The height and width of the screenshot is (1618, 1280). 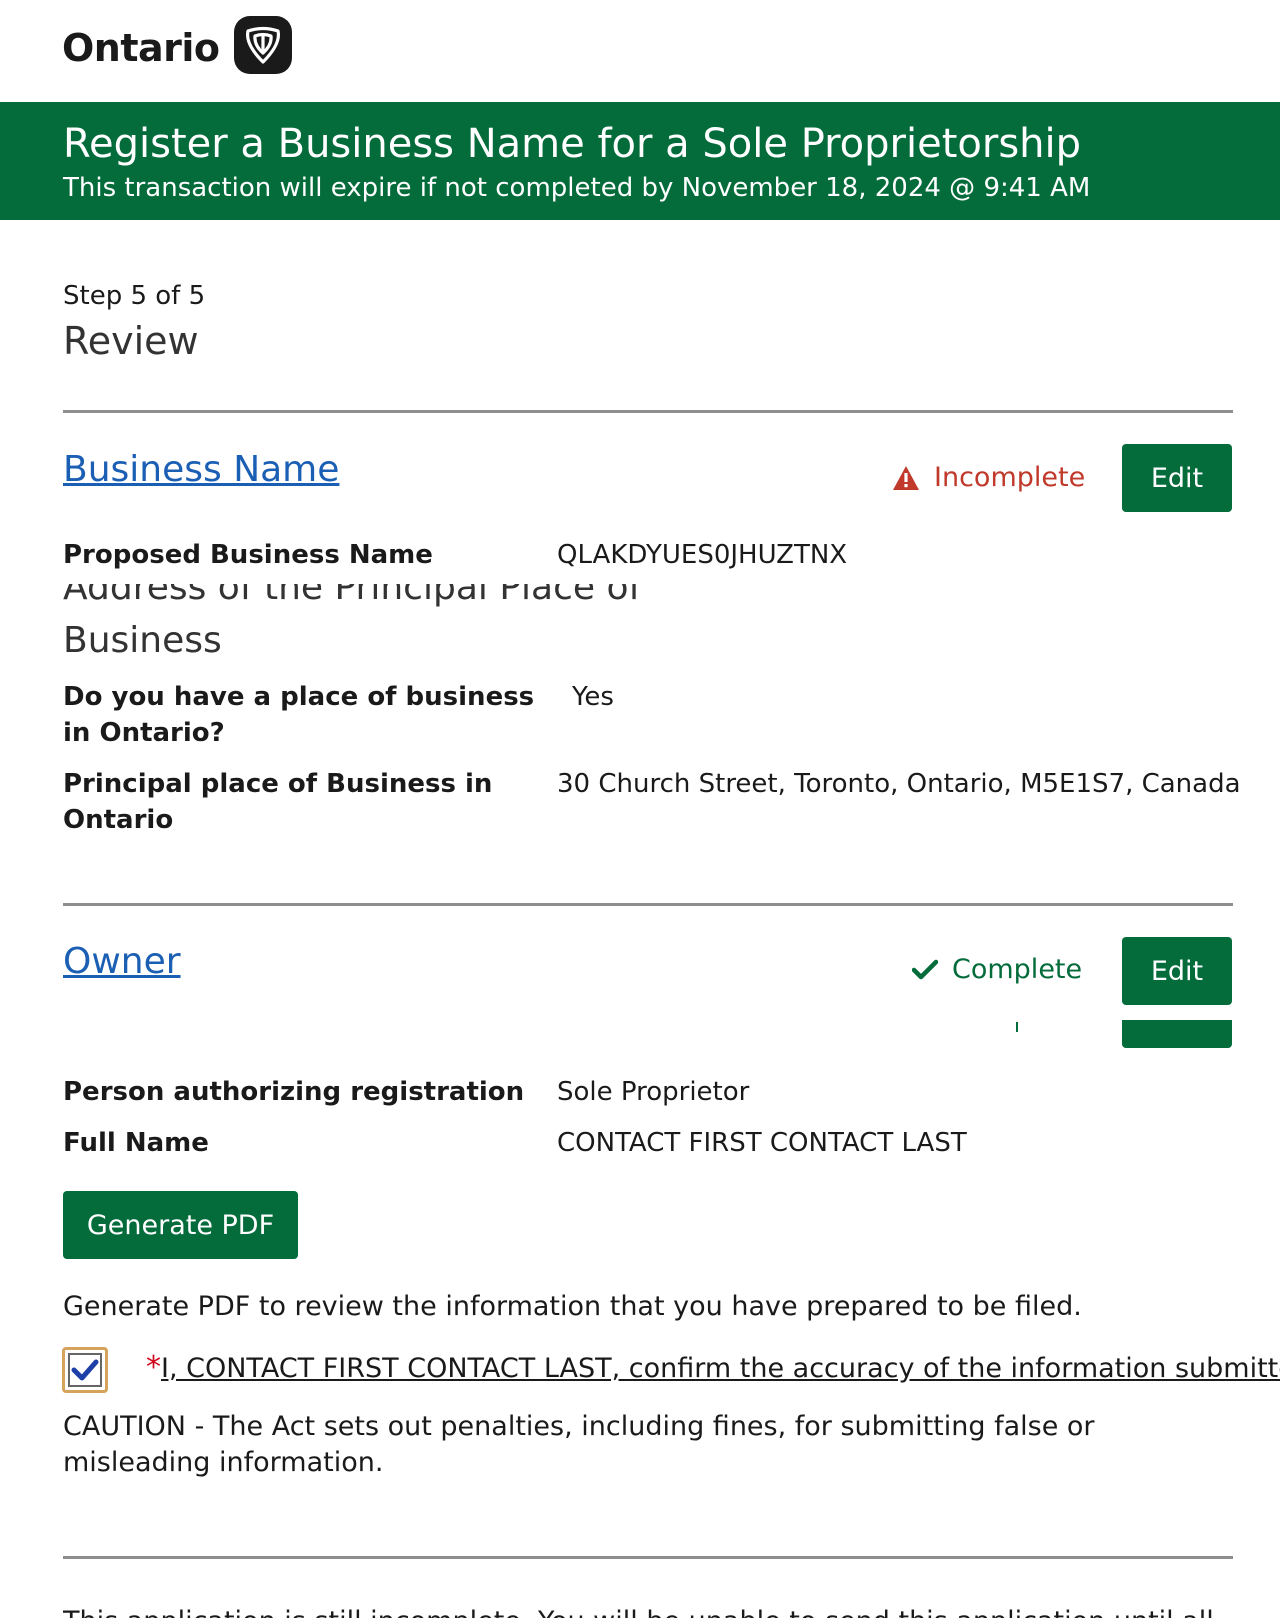 I want to click on business-name-status: Incomplete, so click(x=988, y=478).